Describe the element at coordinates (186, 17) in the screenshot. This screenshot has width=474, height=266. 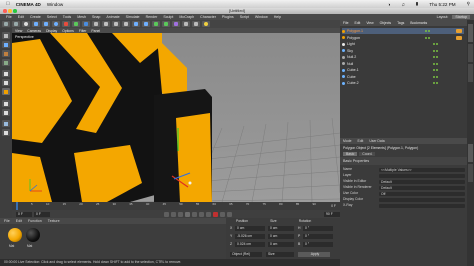
I see `menu-mocraph: MoCraph` at that location.